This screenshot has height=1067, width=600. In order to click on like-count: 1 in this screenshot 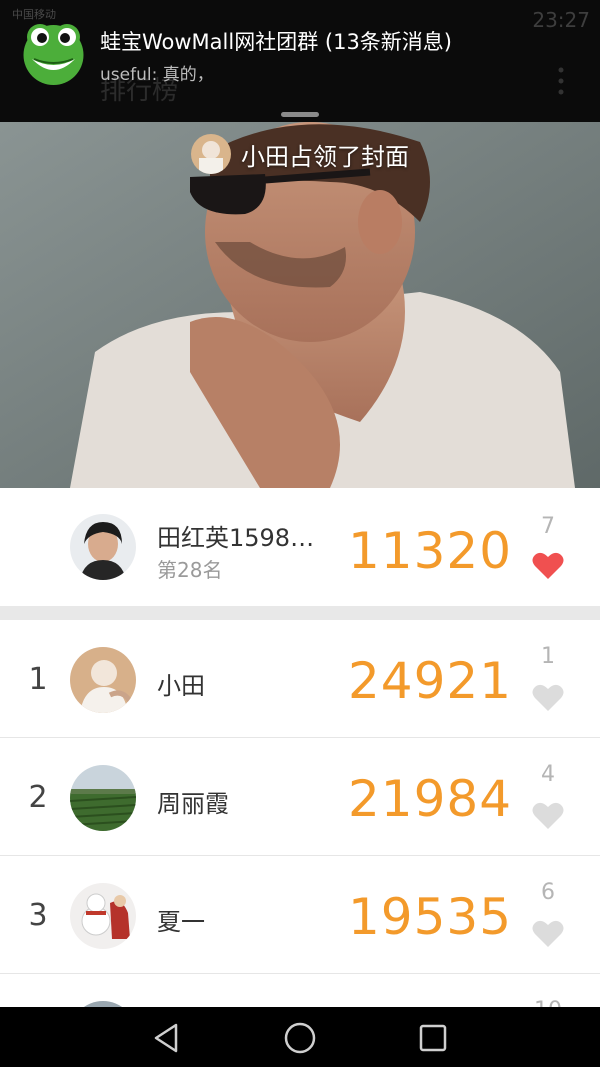, I will do `click(548, 656)`.